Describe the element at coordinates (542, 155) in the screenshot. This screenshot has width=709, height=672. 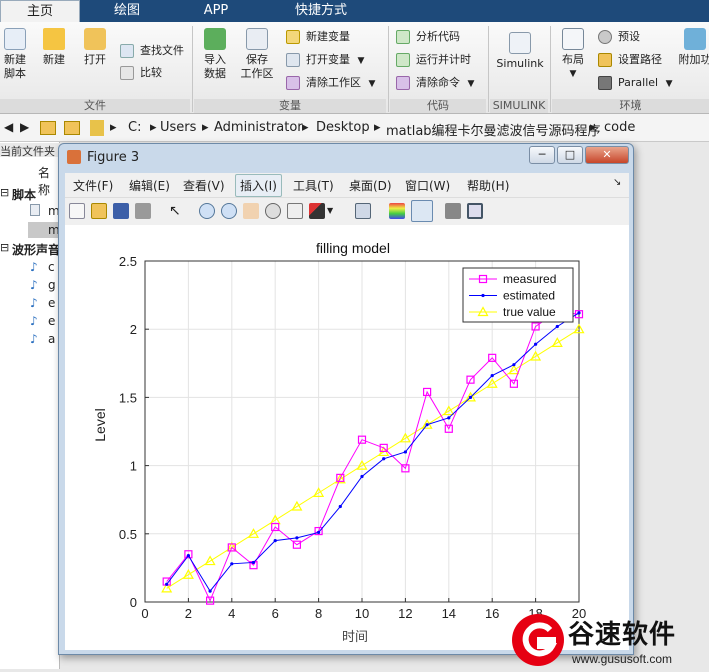
I see `minimize-button: ─` at that location.